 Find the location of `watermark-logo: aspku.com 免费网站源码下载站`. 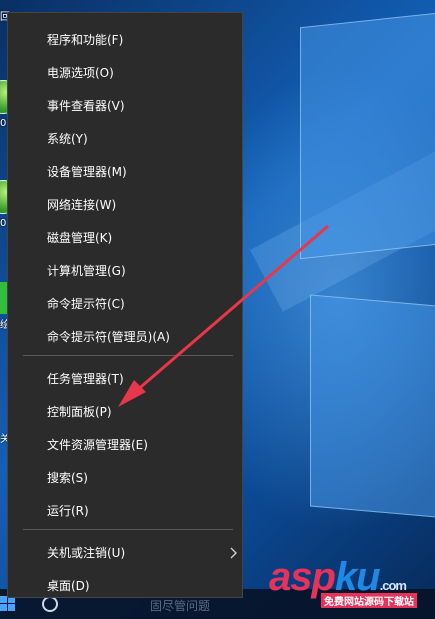

watermark-logo: aspku.com 免费网站源码下载站 is located at coordinates (349, 587).